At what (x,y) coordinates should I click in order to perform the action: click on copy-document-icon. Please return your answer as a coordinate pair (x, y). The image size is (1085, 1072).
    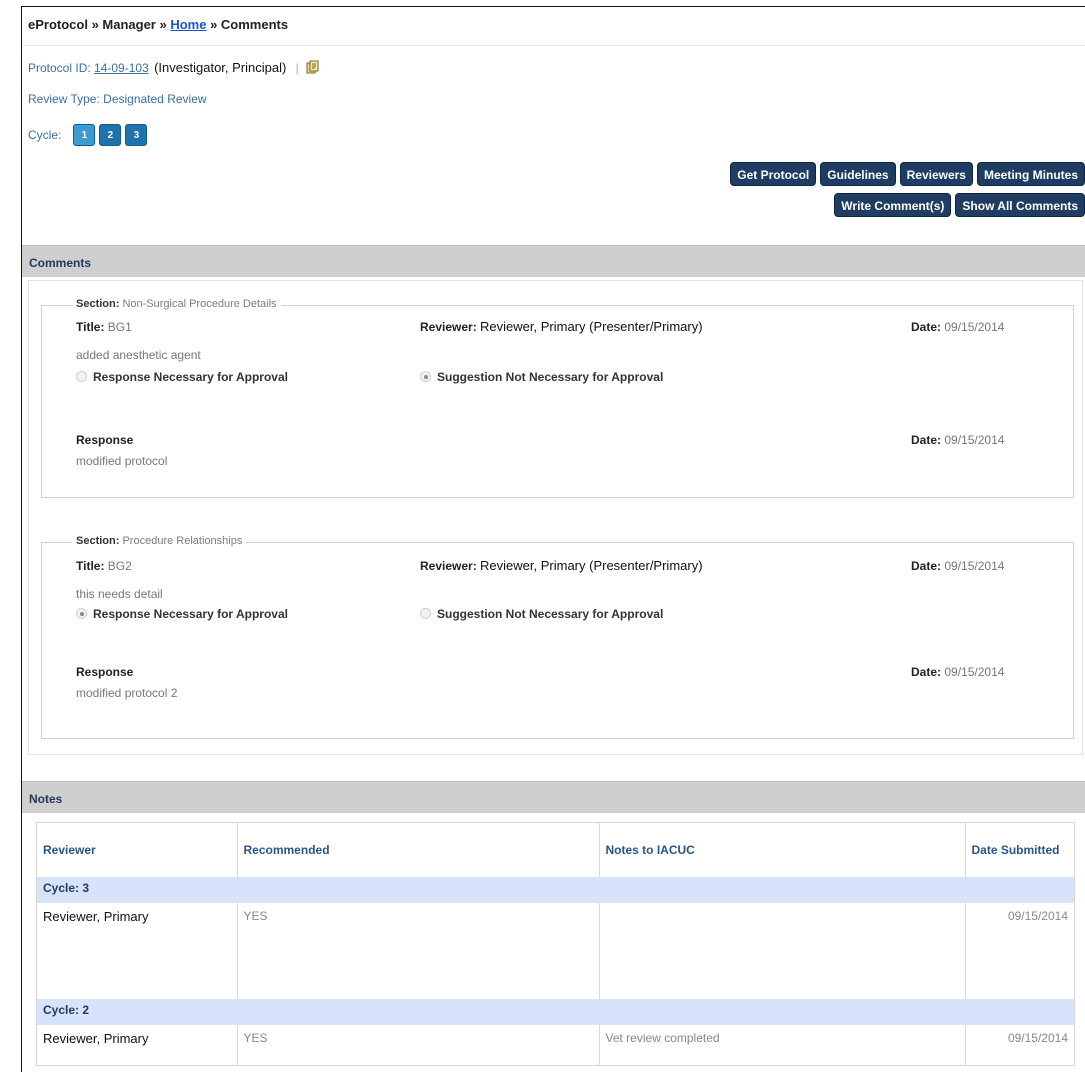
    Looking at the image, I should click on (313, 67).